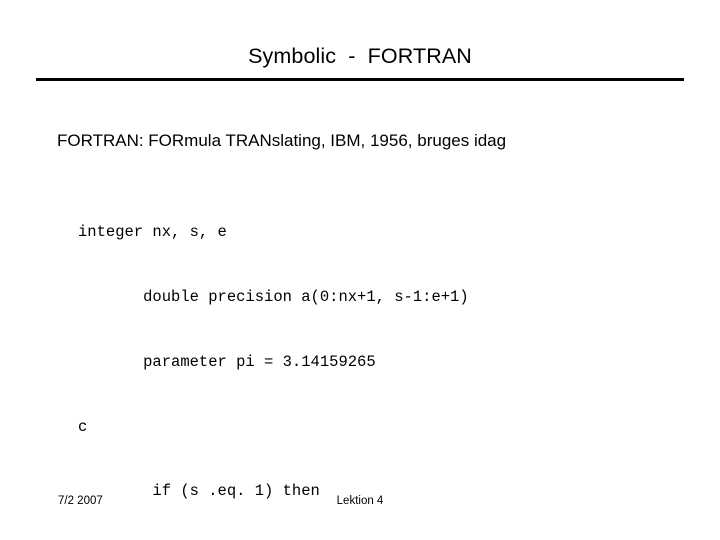  Describe the element at coordinates (83, 426) in the screenshot. I see `code-line: c` at that location.